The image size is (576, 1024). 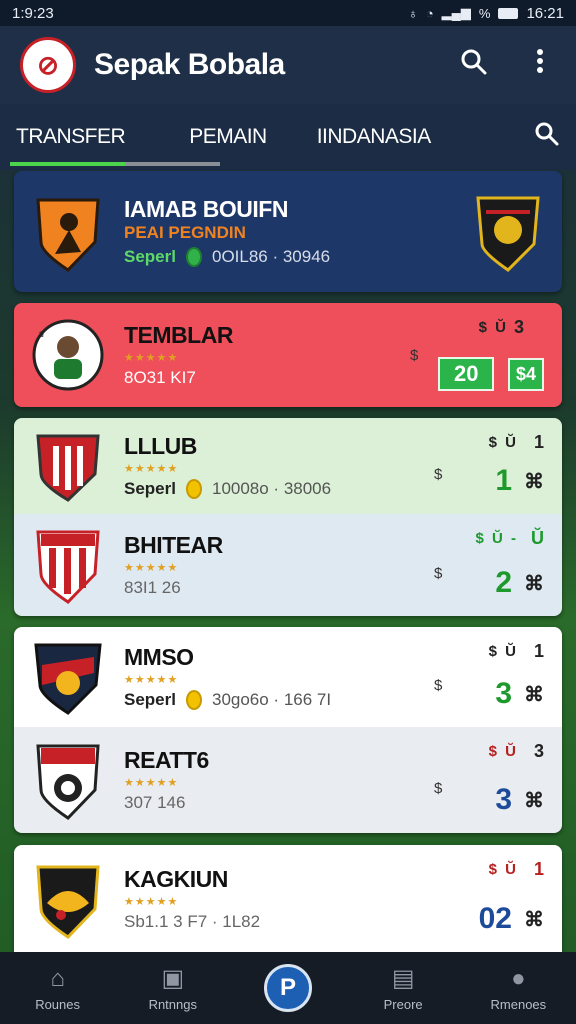 I want to click on battery-icon, so click(x=508, y=13).